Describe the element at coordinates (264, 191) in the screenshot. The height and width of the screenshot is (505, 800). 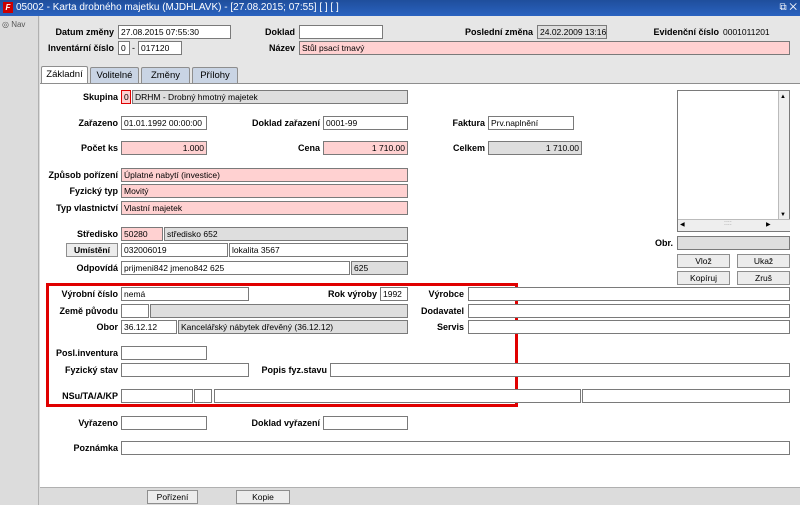
I see `fyzicky-typ-field: Movitý` at that location.